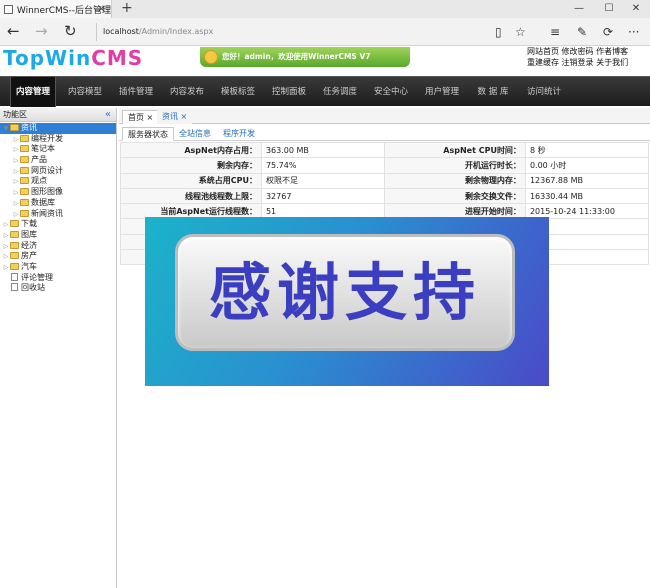 The width and height of the screenshot is (650, 588). What do you see at coordinates (33, 92) in the screenshot?
I see `menu-content-management: 内容管理` at bounding box center [33, 92].